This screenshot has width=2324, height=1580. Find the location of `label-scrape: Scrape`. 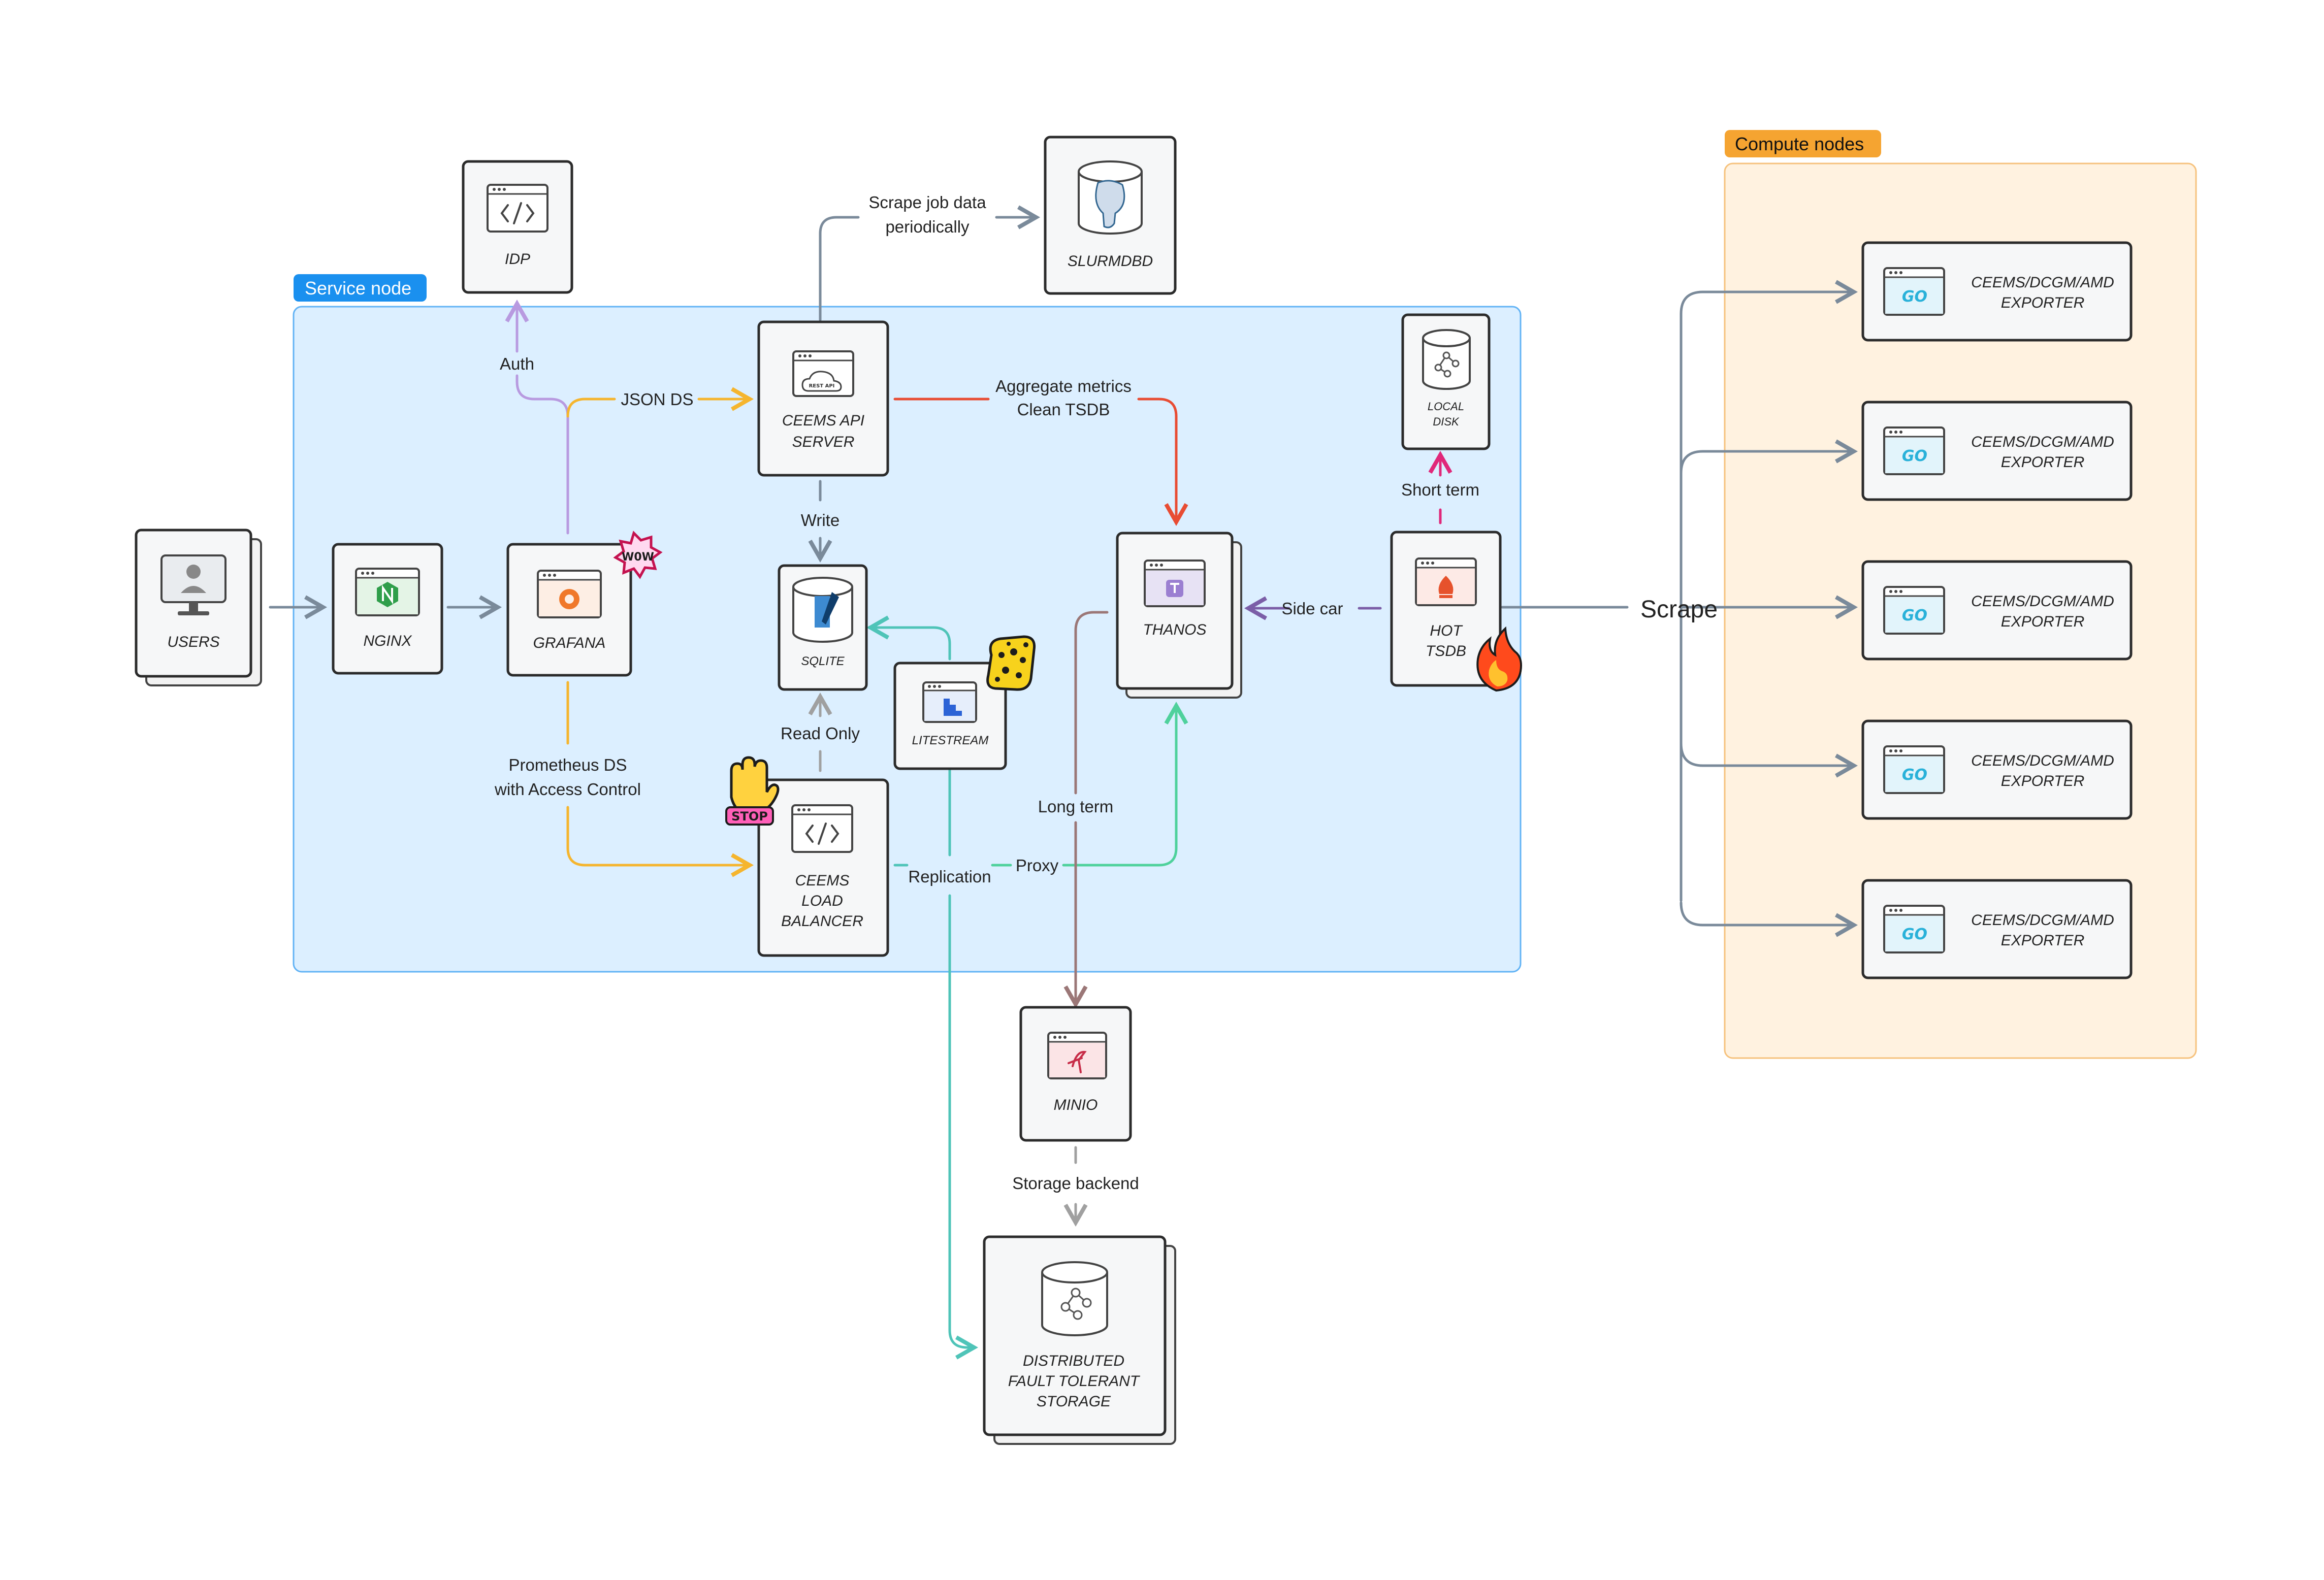

label-scrape: Scrape is located at coordinates (1679, 609).